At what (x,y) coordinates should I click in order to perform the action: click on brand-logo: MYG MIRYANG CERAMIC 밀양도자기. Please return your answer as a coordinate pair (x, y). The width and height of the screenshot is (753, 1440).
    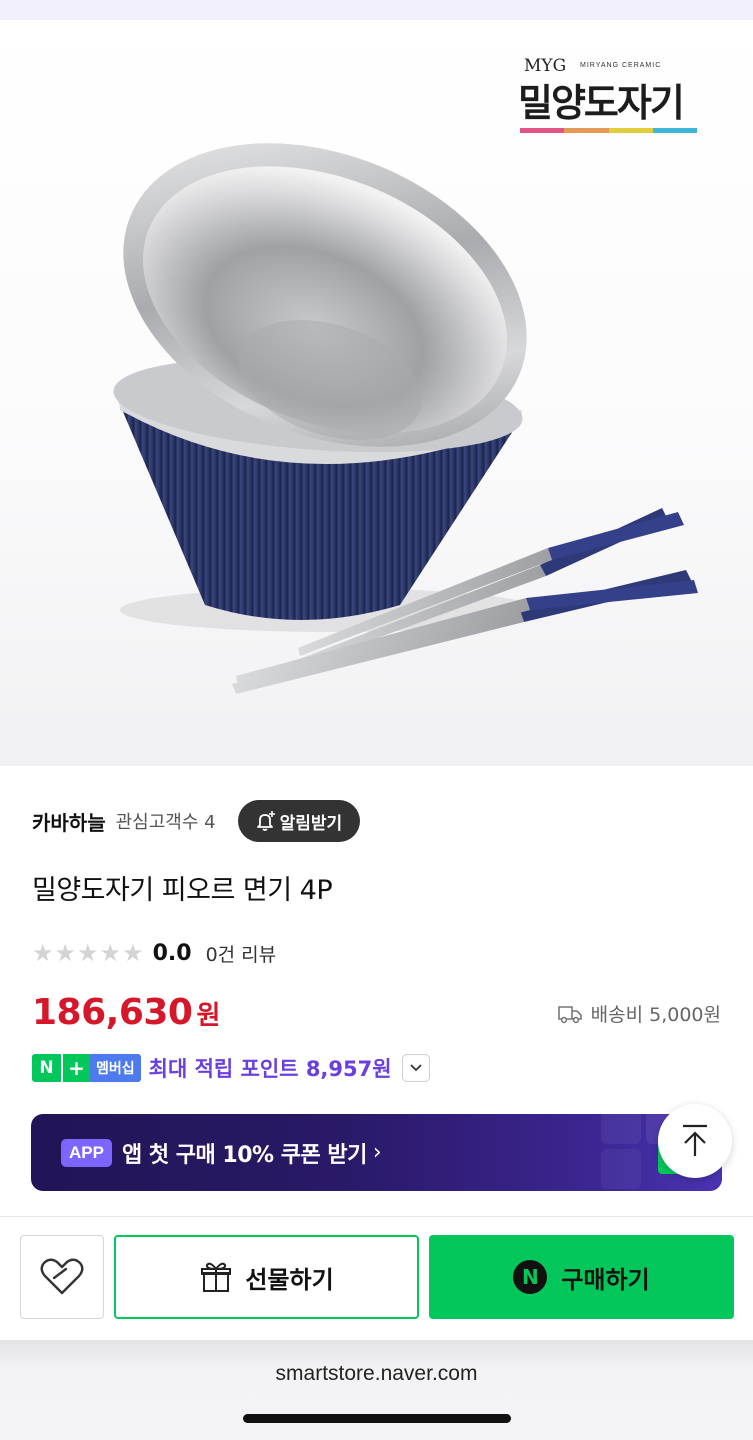
    Looking at the image, I should click on (610, 108).